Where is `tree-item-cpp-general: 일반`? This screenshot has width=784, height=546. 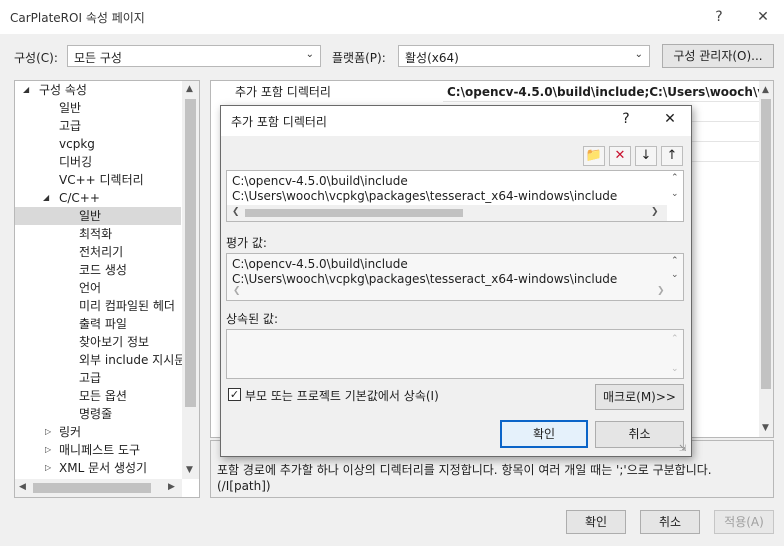
tree-item-cpp-general: 일반 is located at coordinates (98, 216).